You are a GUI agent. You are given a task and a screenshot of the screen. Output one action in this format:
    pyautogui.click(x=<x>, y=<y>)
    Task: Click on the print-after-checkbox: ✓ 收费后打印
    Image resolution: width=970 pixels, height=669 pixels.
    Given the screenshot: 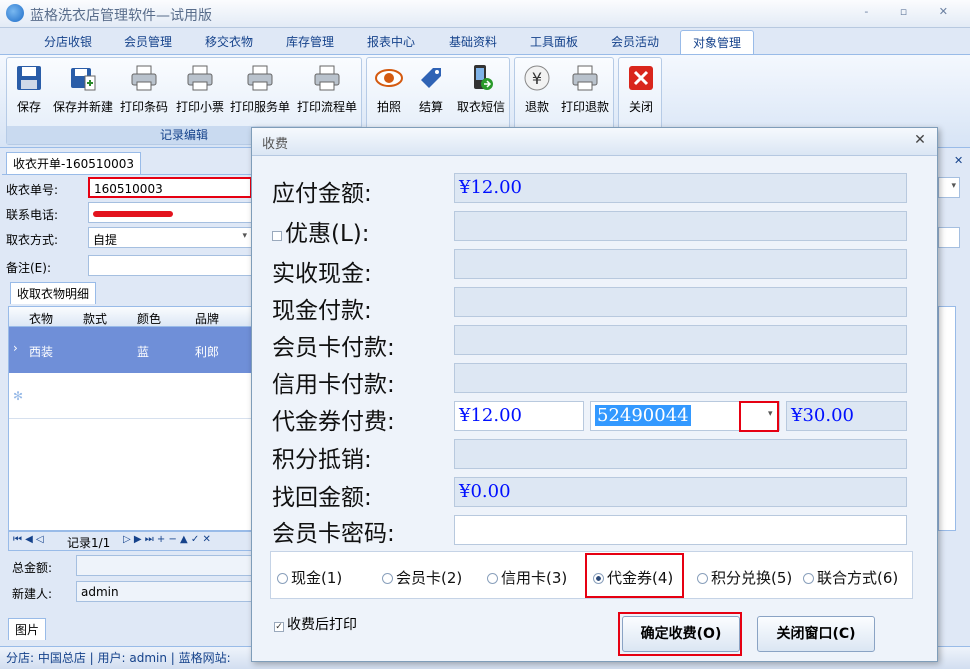 What is the action you would take?
    pyautogui.click(x=315, y=624)
    